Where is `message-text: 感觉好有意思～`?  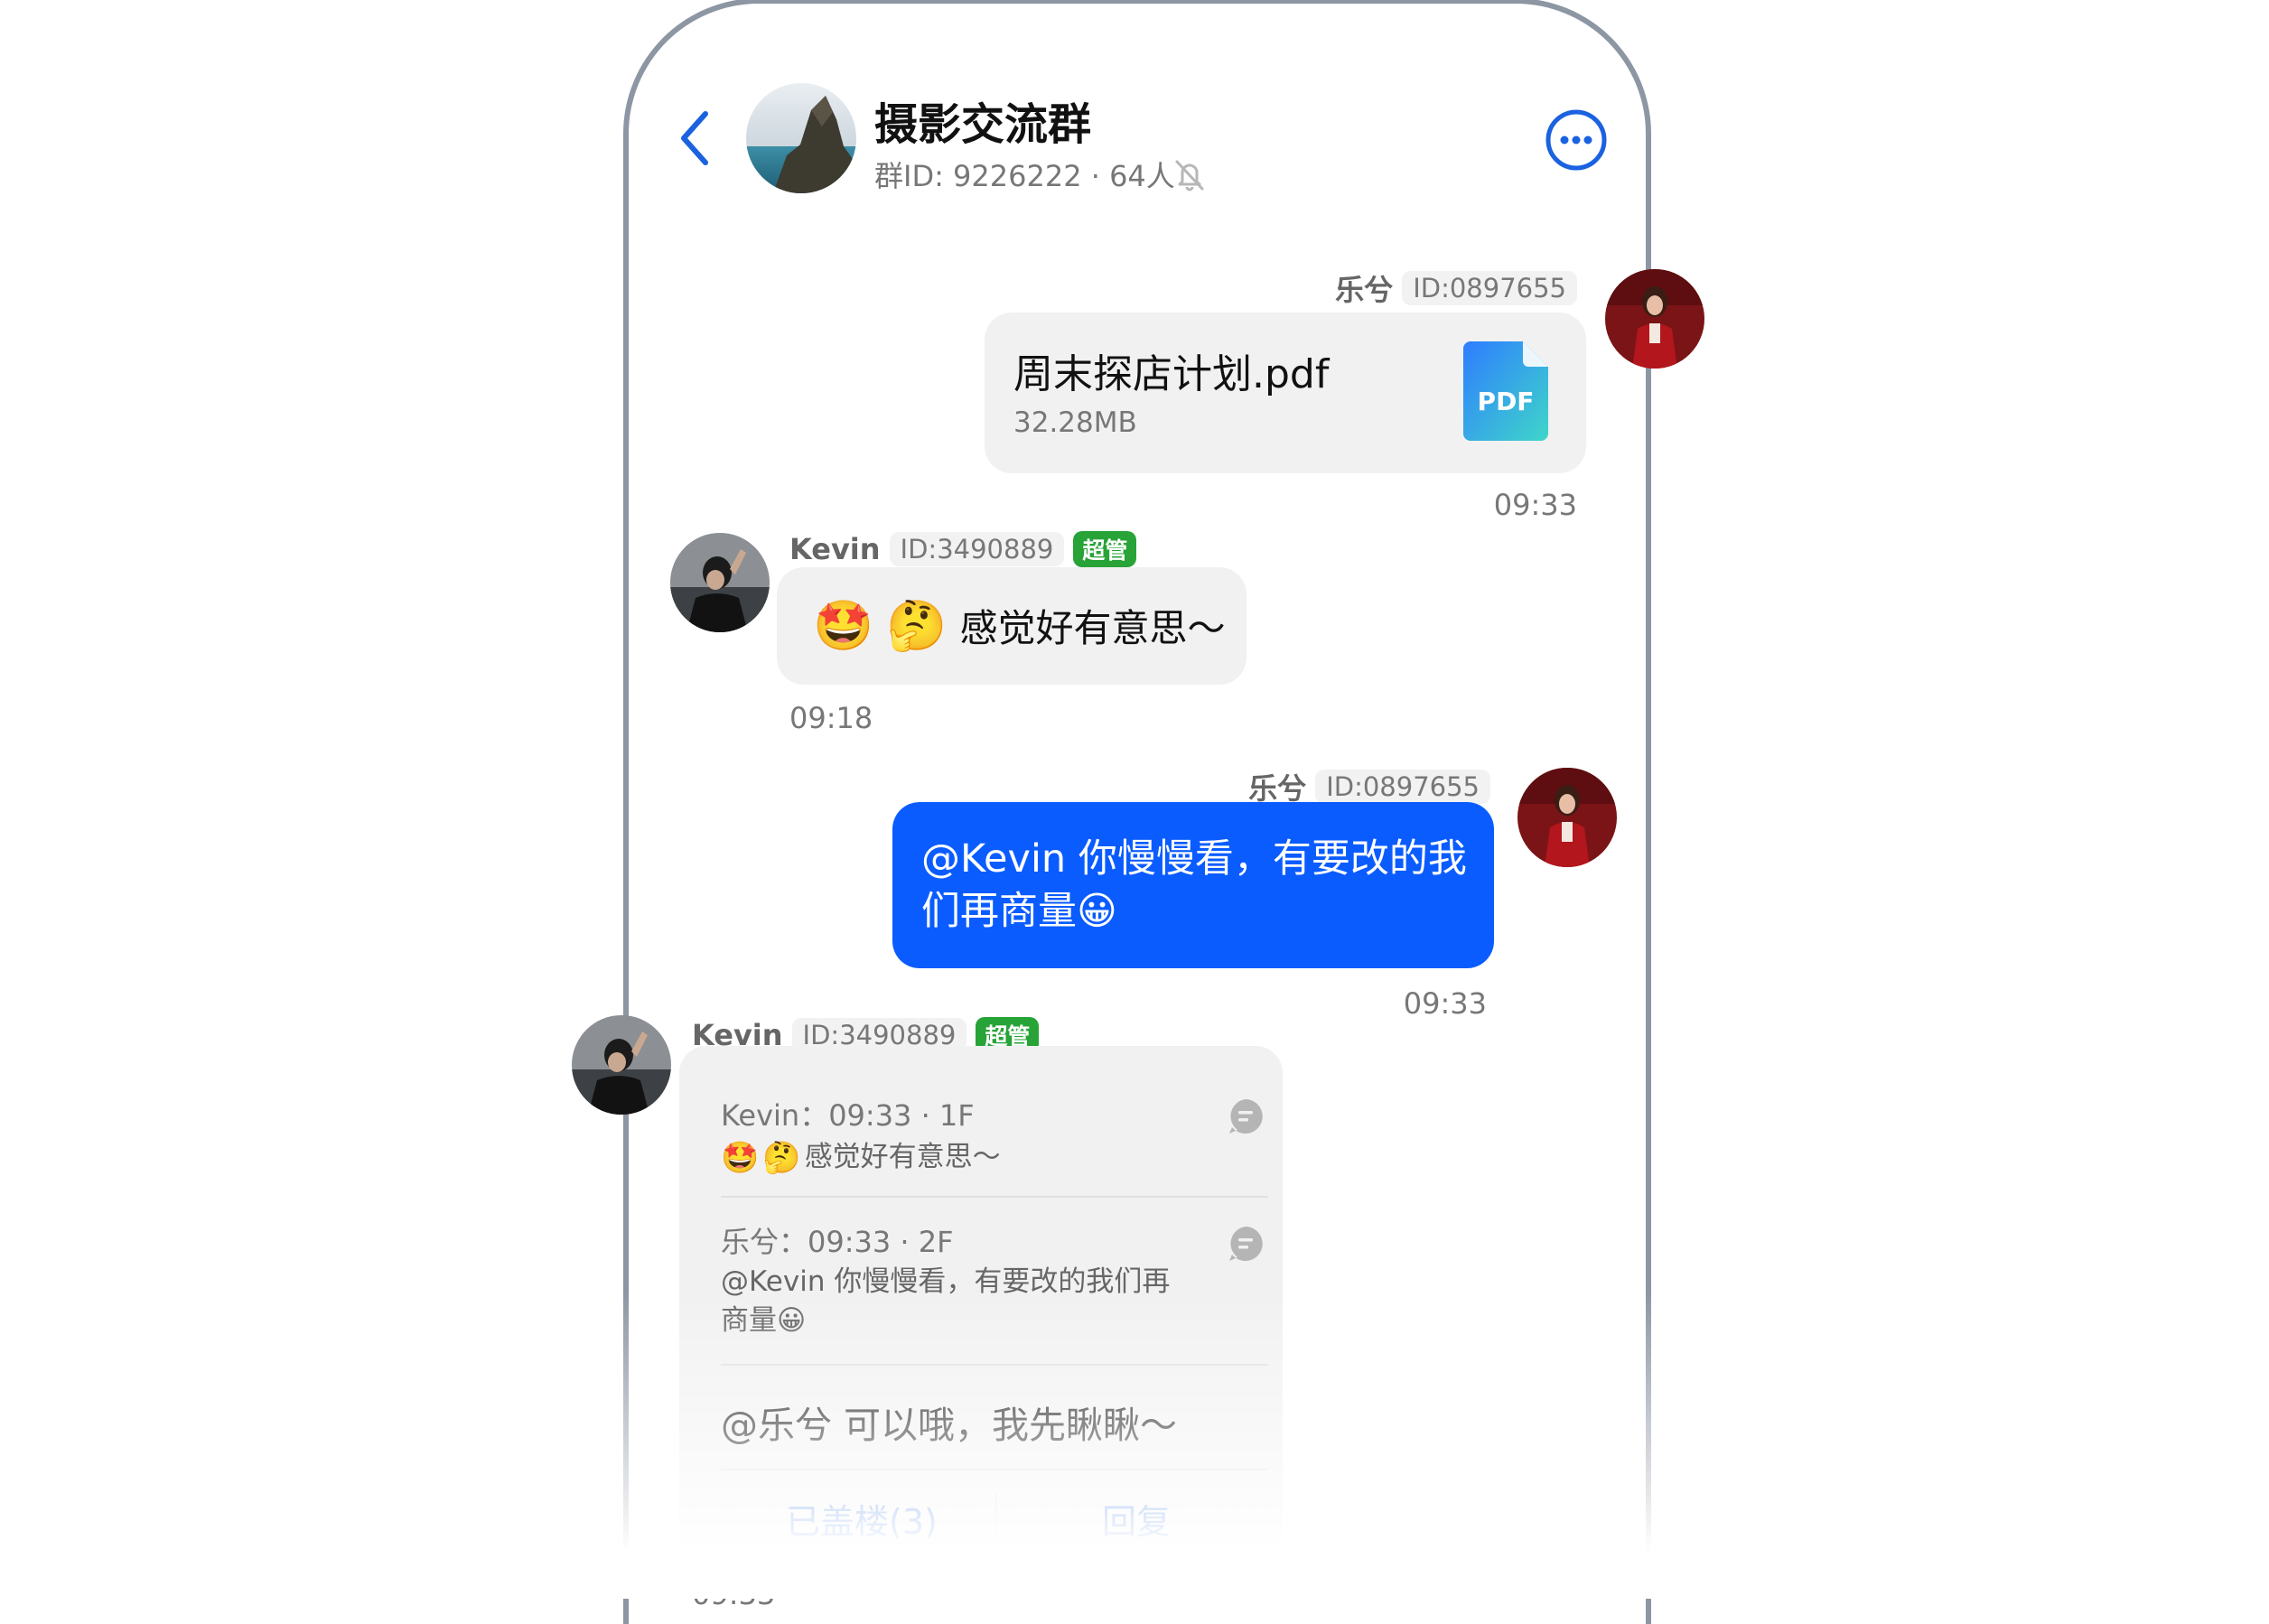
message-text: 感觉好有意思～ is located at coordinates (1093, 628).